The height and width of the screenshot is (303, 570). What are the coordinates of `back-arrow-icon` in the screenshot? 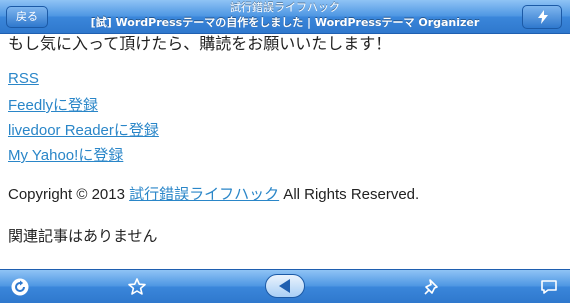 It's located at (284, 286).